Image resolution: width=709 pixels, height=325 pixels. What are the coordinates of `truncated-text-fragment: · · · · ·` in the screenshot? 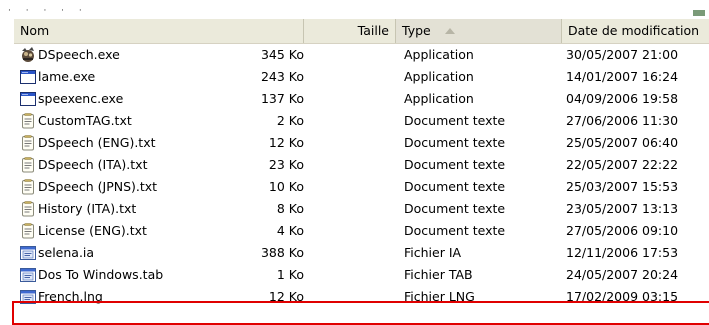 It's located at (48, 11).